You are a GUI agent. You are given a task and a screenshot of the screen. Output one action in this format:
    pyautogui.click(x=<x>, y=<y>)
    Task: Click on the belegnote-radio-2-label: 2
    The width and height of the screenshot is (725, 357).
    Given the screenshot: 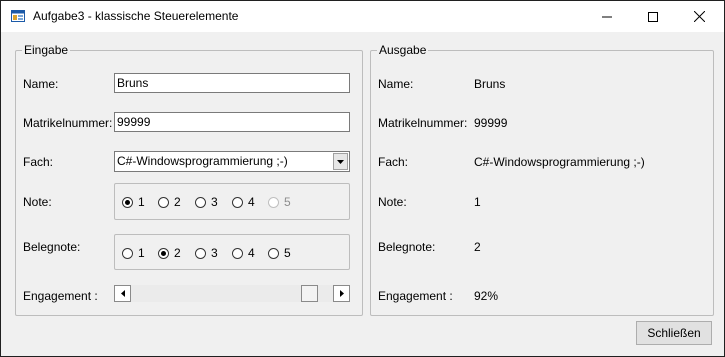 What is the action you would take?
    pyautogui.click(x=177, y=253)
    